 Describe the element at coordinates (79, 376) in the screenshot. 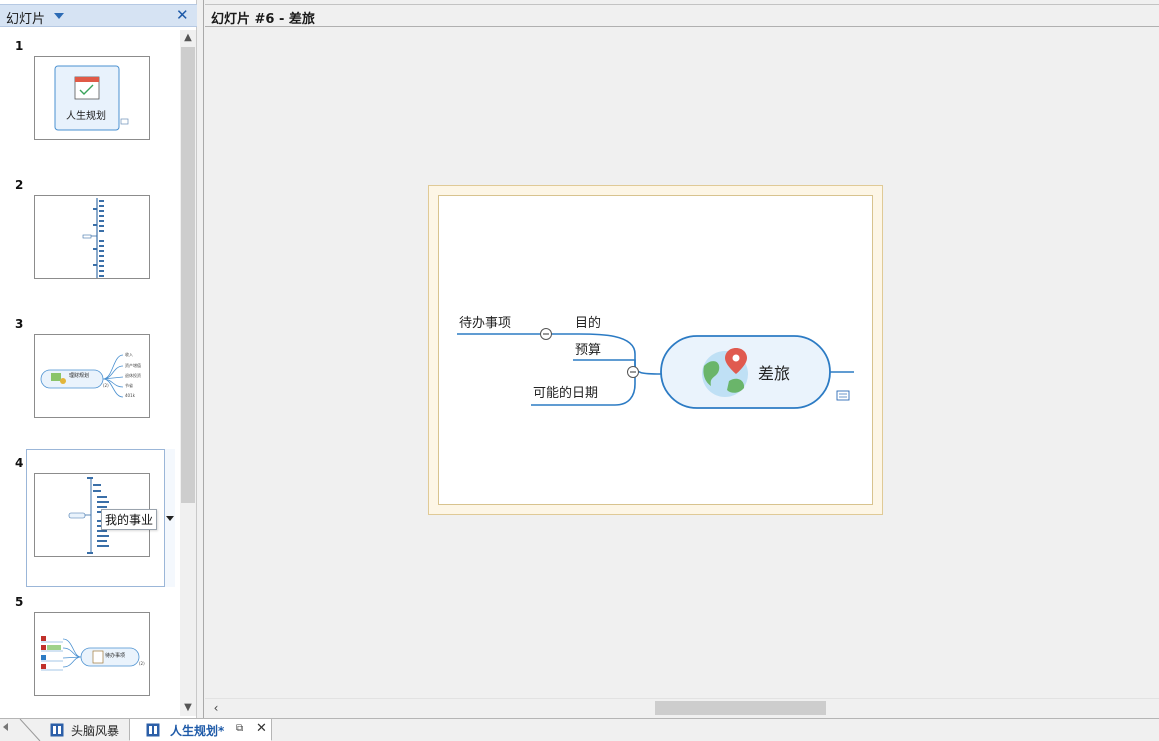

I see `thumbnail-topic-label: 理财规划` at that location.